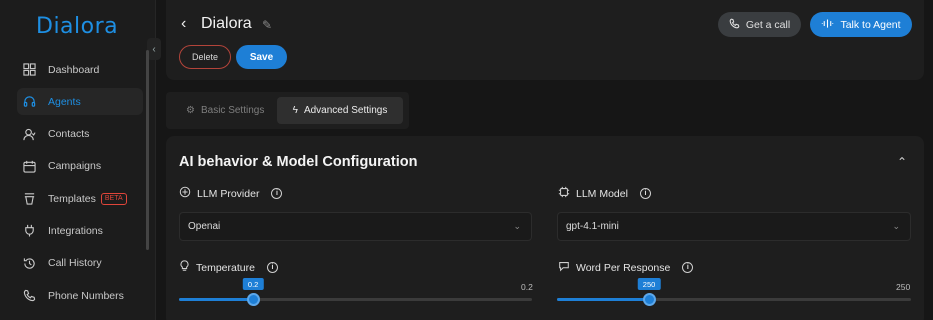  Describe the element at coordinates (253, 284) in the screenshot. I see `slider-value-tooltip: 0.2` at that location.